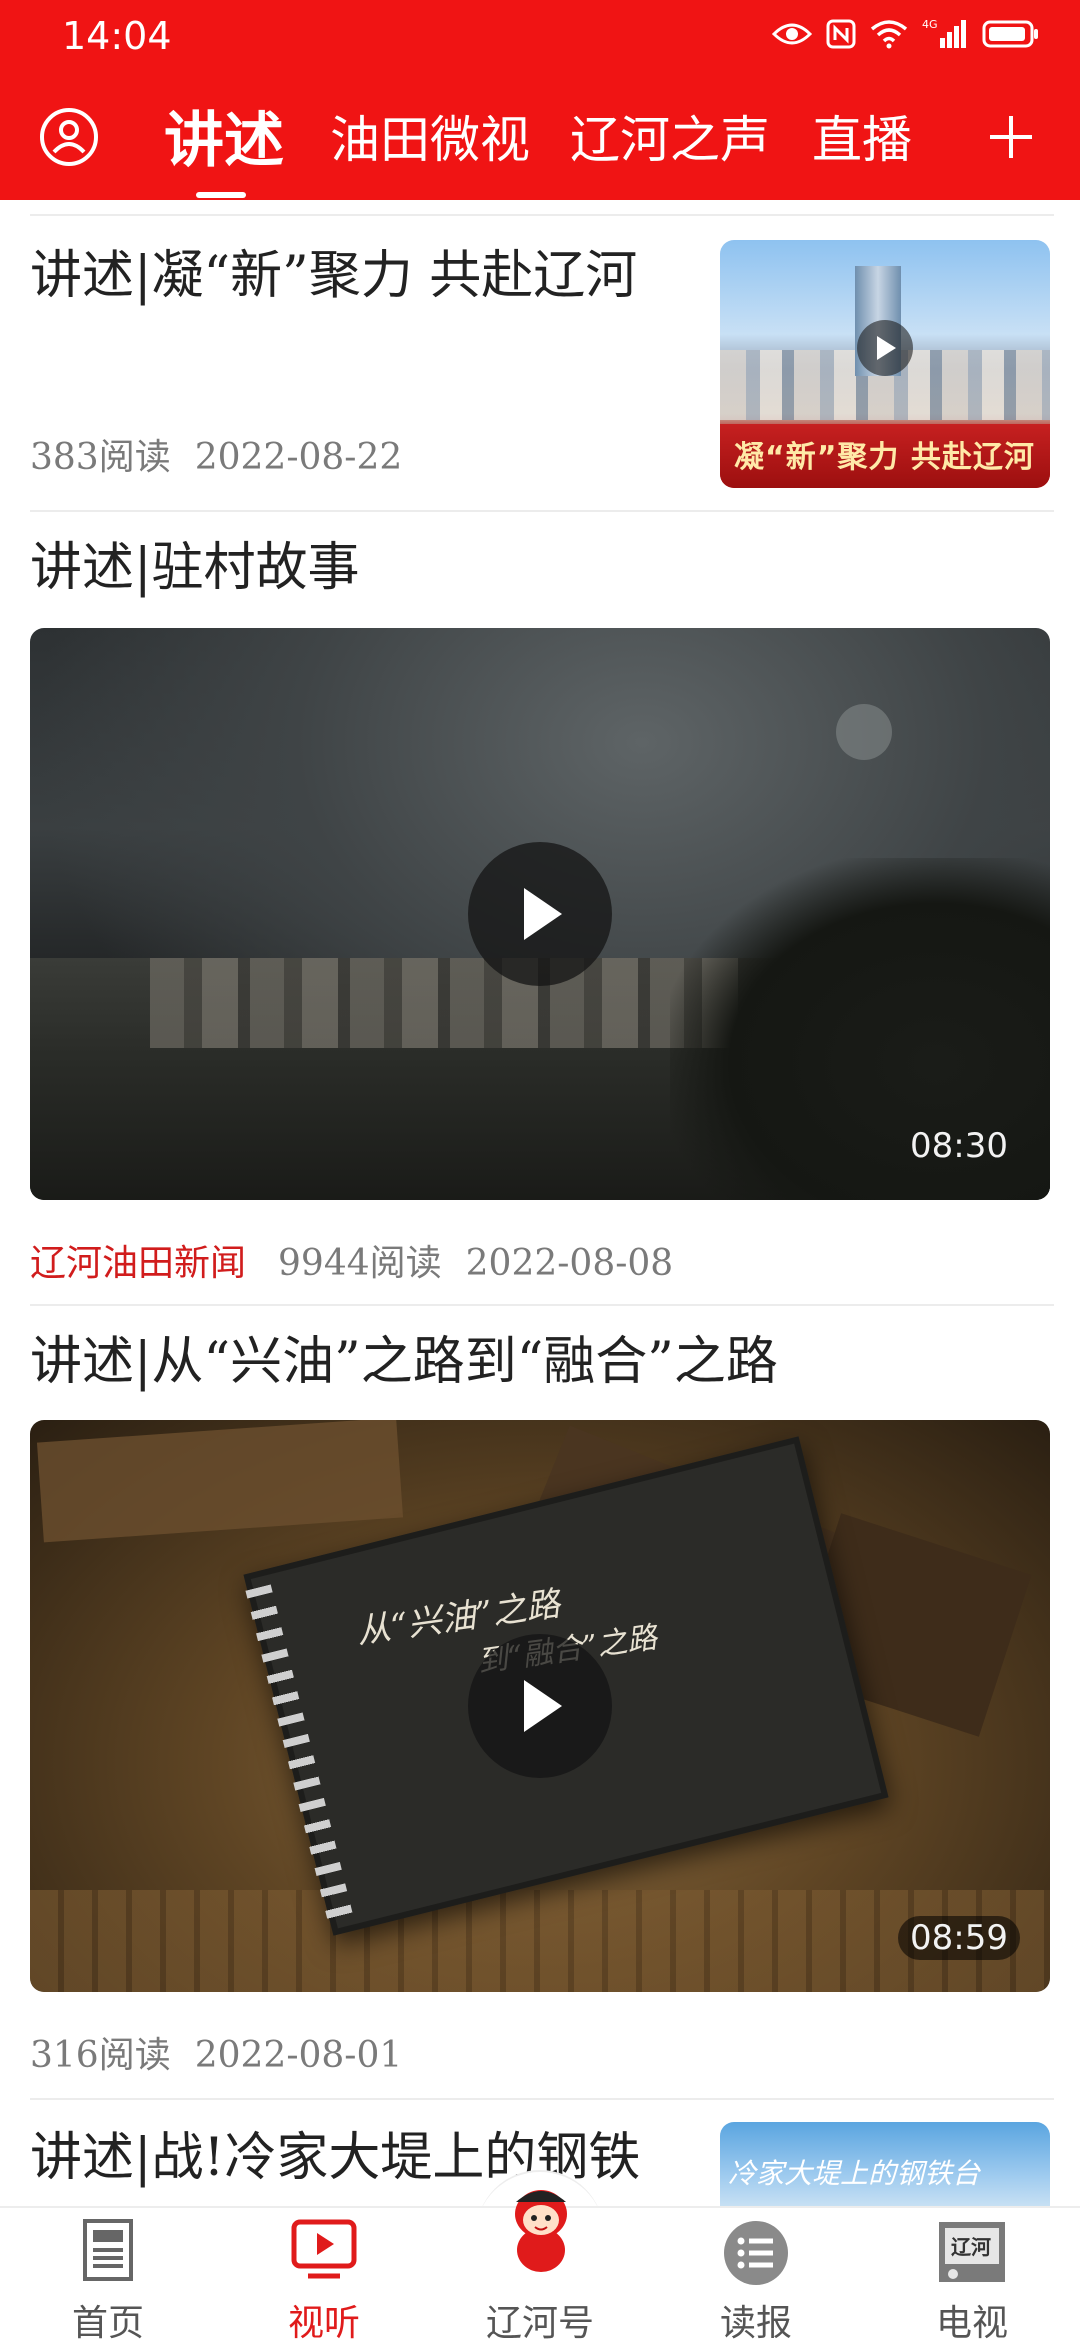 Image resolution: width=1080 pixels, height=2346 pixels. I want to click on tv-icon: 辽河, so click(972, 2252).